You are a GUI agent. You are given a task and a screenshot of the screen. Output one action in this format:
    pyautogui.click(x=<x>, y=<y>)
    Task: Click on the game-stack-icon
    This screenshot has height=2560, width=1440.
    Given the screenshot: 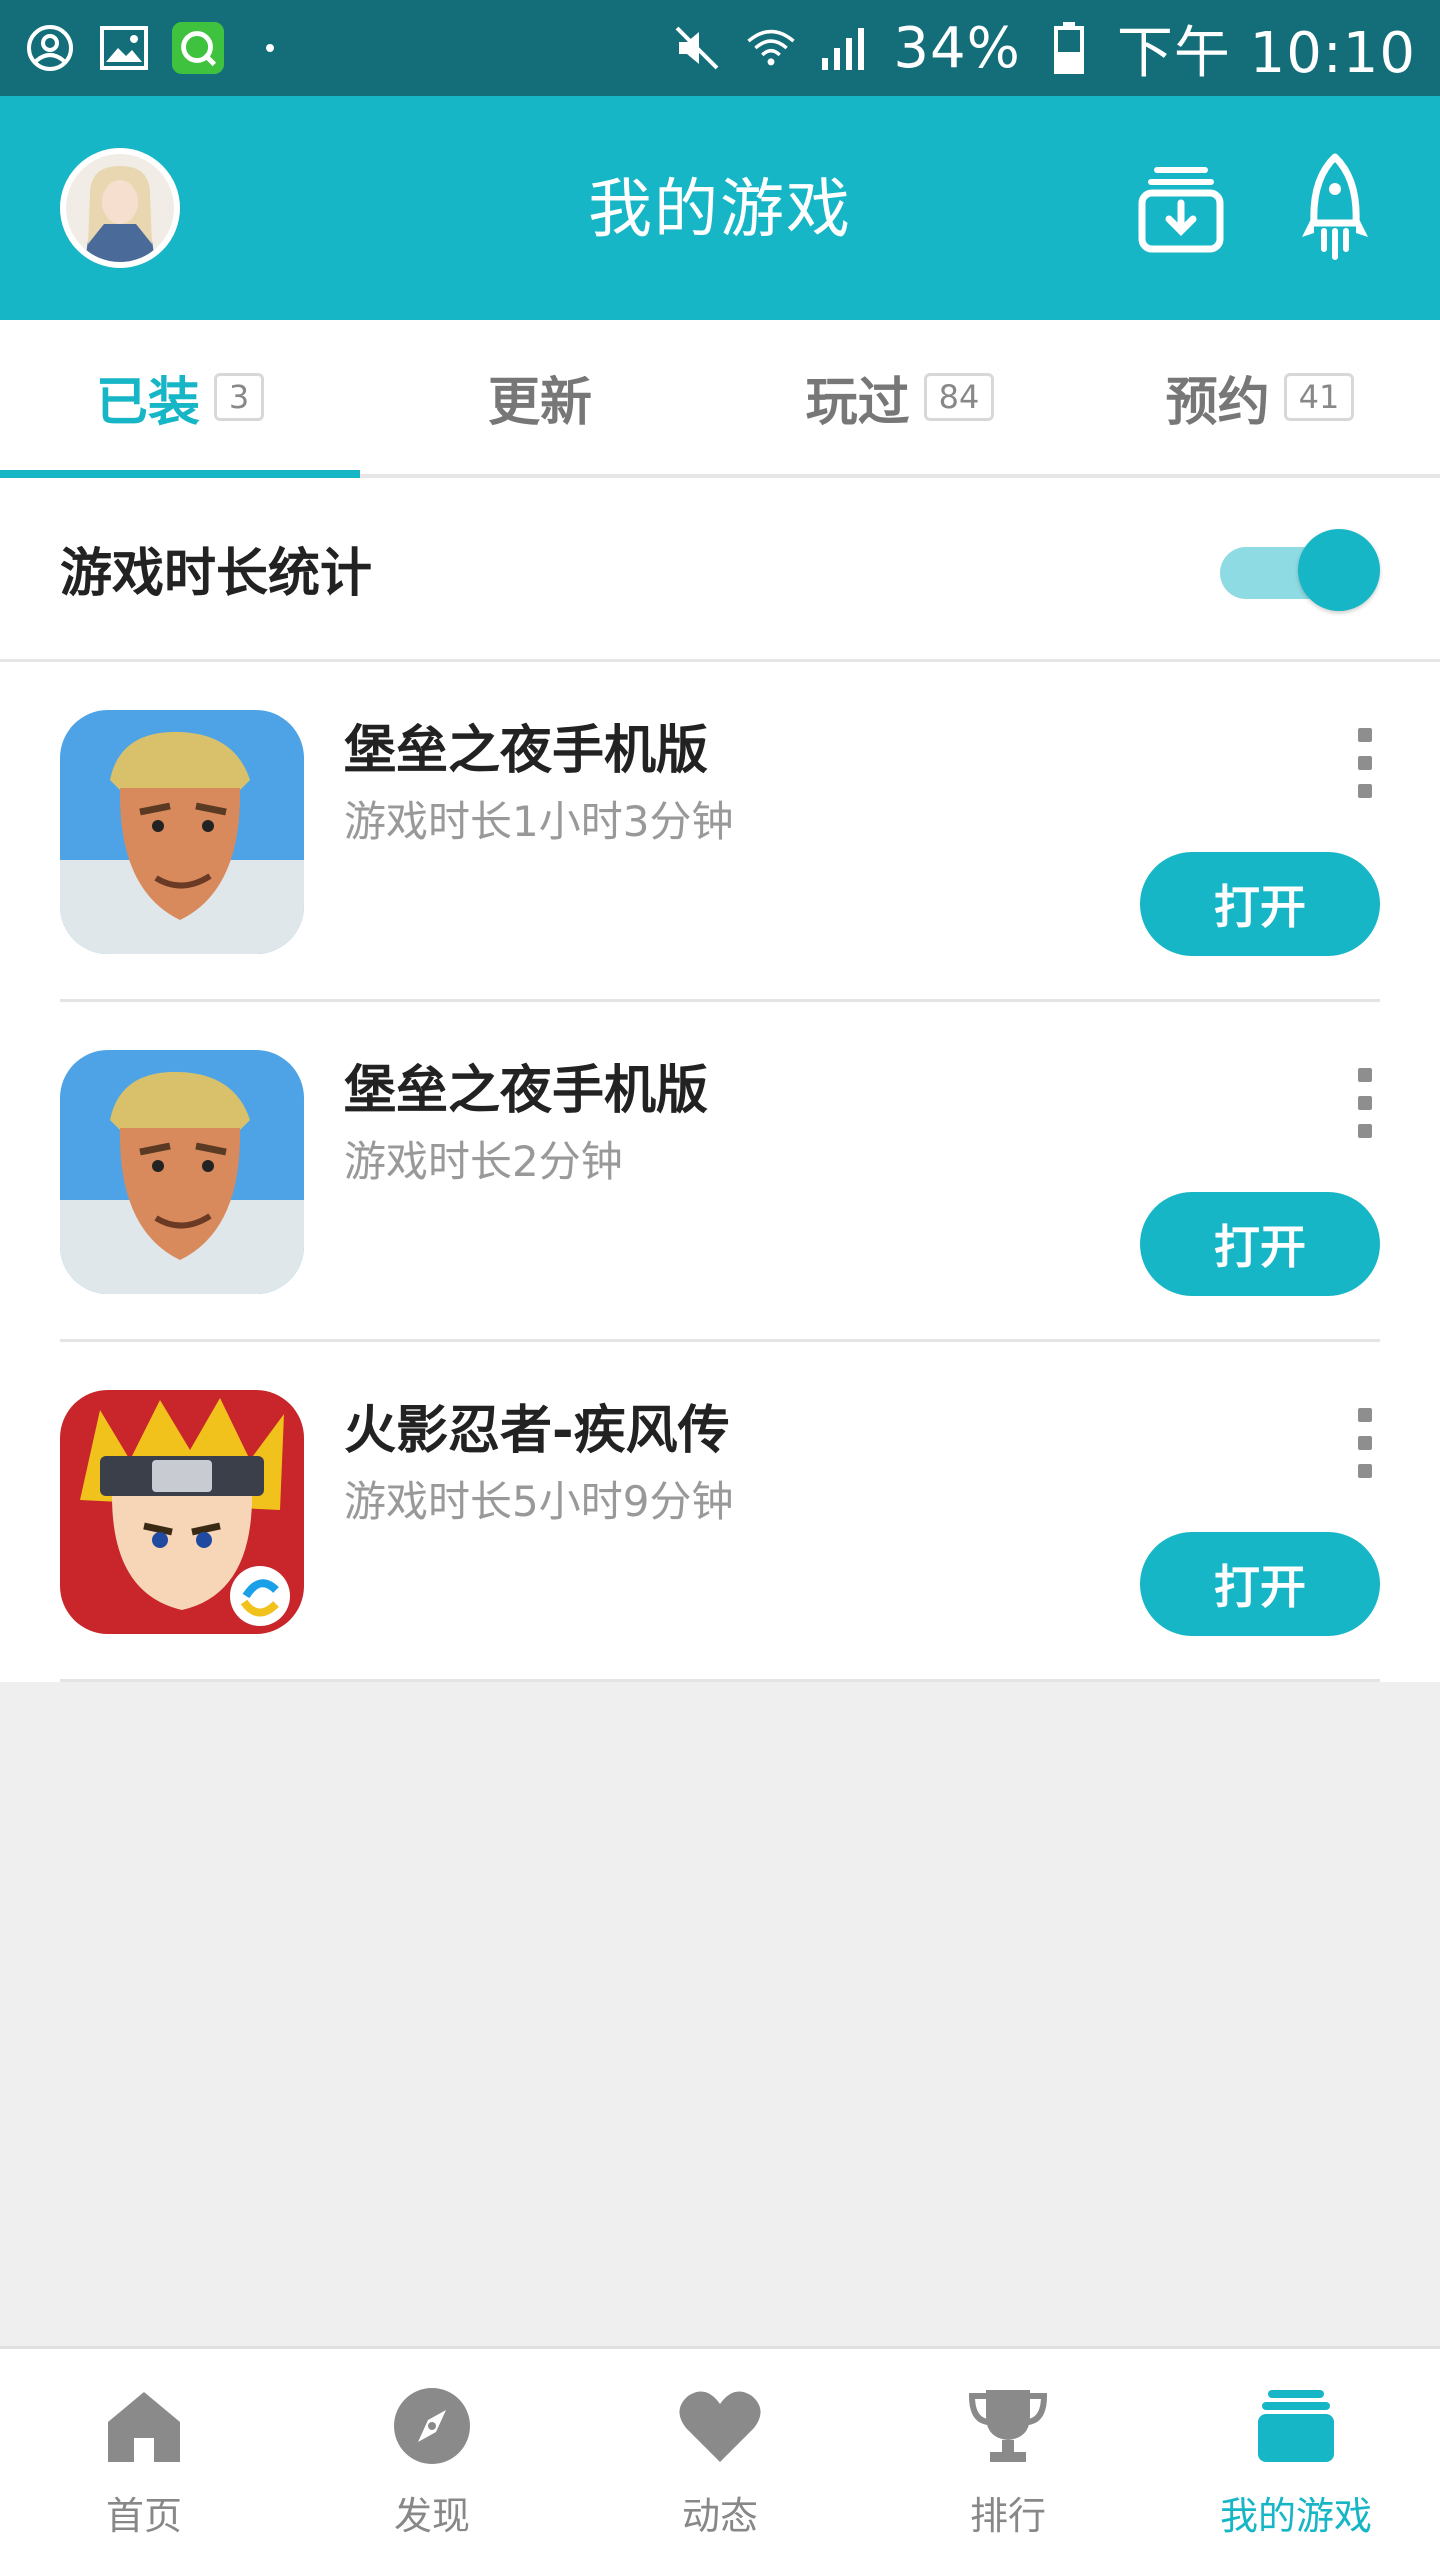 What is the action you would take?
    pyautogui.click(x=1296, y=2426)
    